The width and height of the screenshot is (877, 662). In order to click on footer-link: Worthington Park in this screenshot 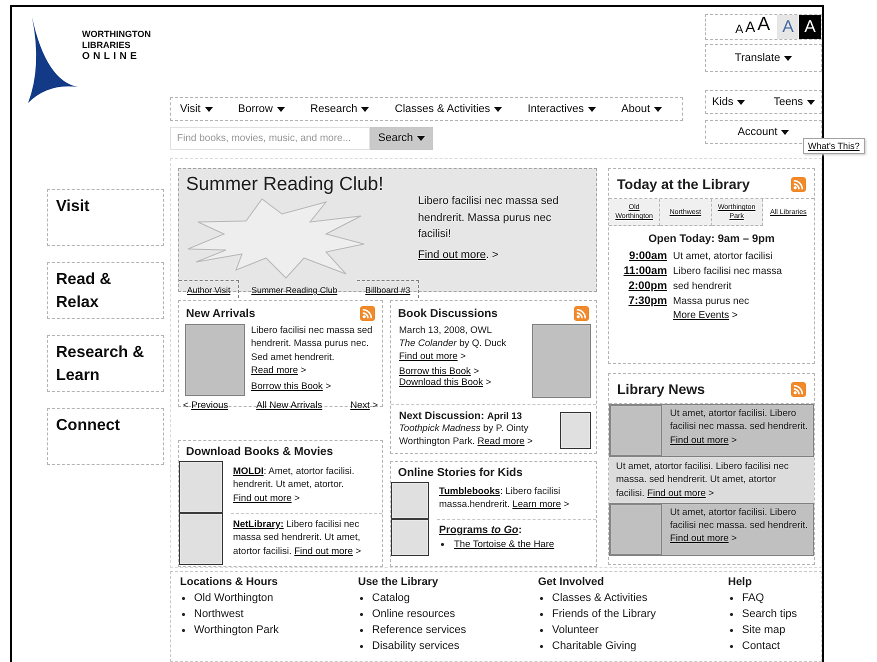, I will do `click(236, 630)`.